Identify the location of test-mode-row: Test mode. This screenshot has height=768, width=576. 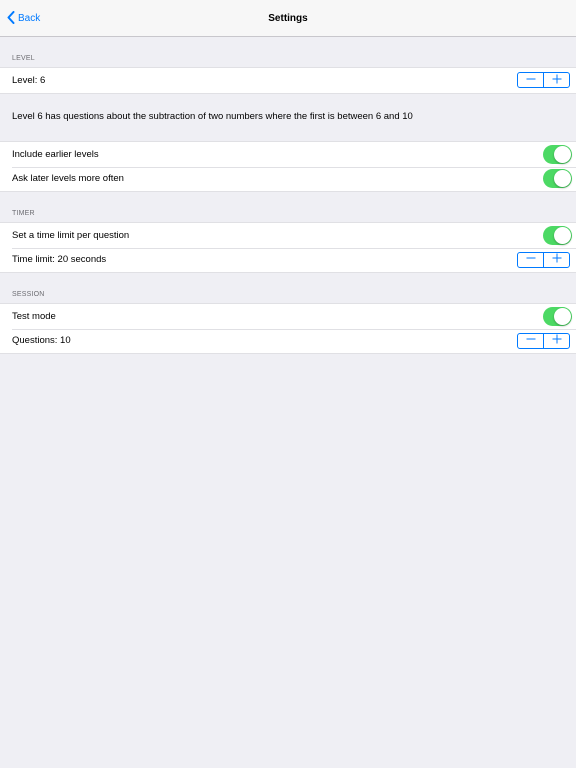
(288, 316).